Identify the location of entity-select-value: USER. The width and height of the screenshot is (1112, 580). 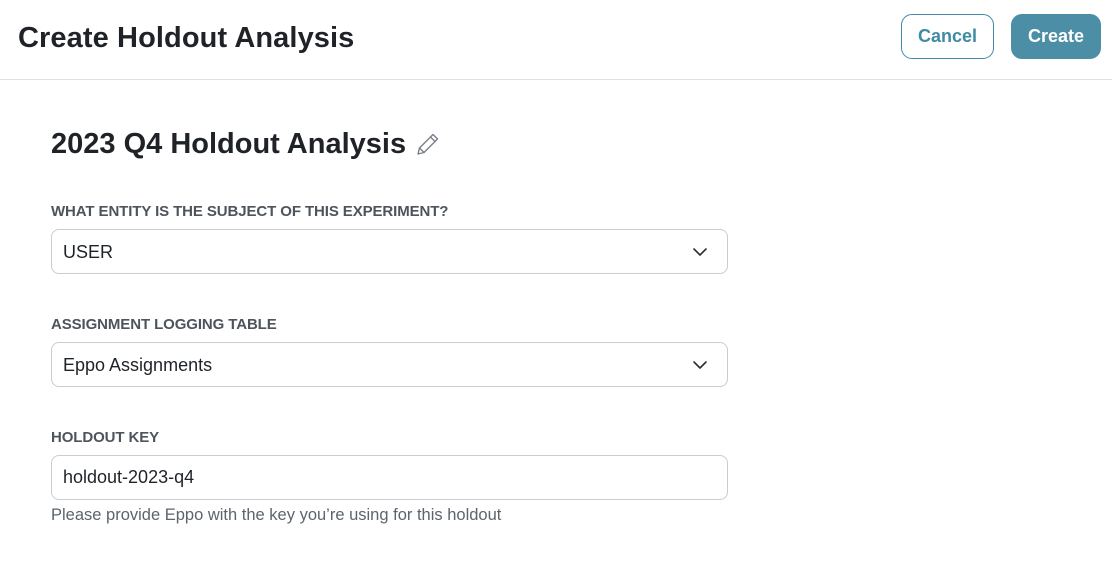
(88, 252).